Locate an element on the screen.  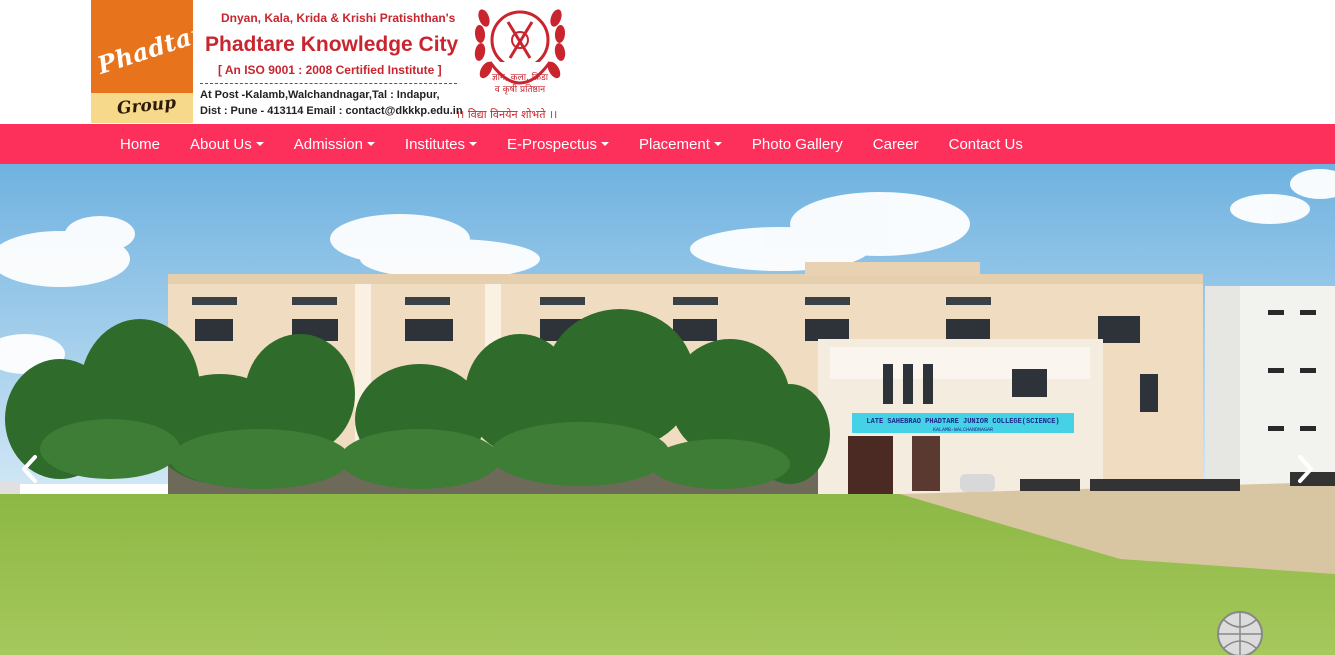
emblem-text-1: ज्ञान, कला, क्रिडा is located at coordinates (520, 77).